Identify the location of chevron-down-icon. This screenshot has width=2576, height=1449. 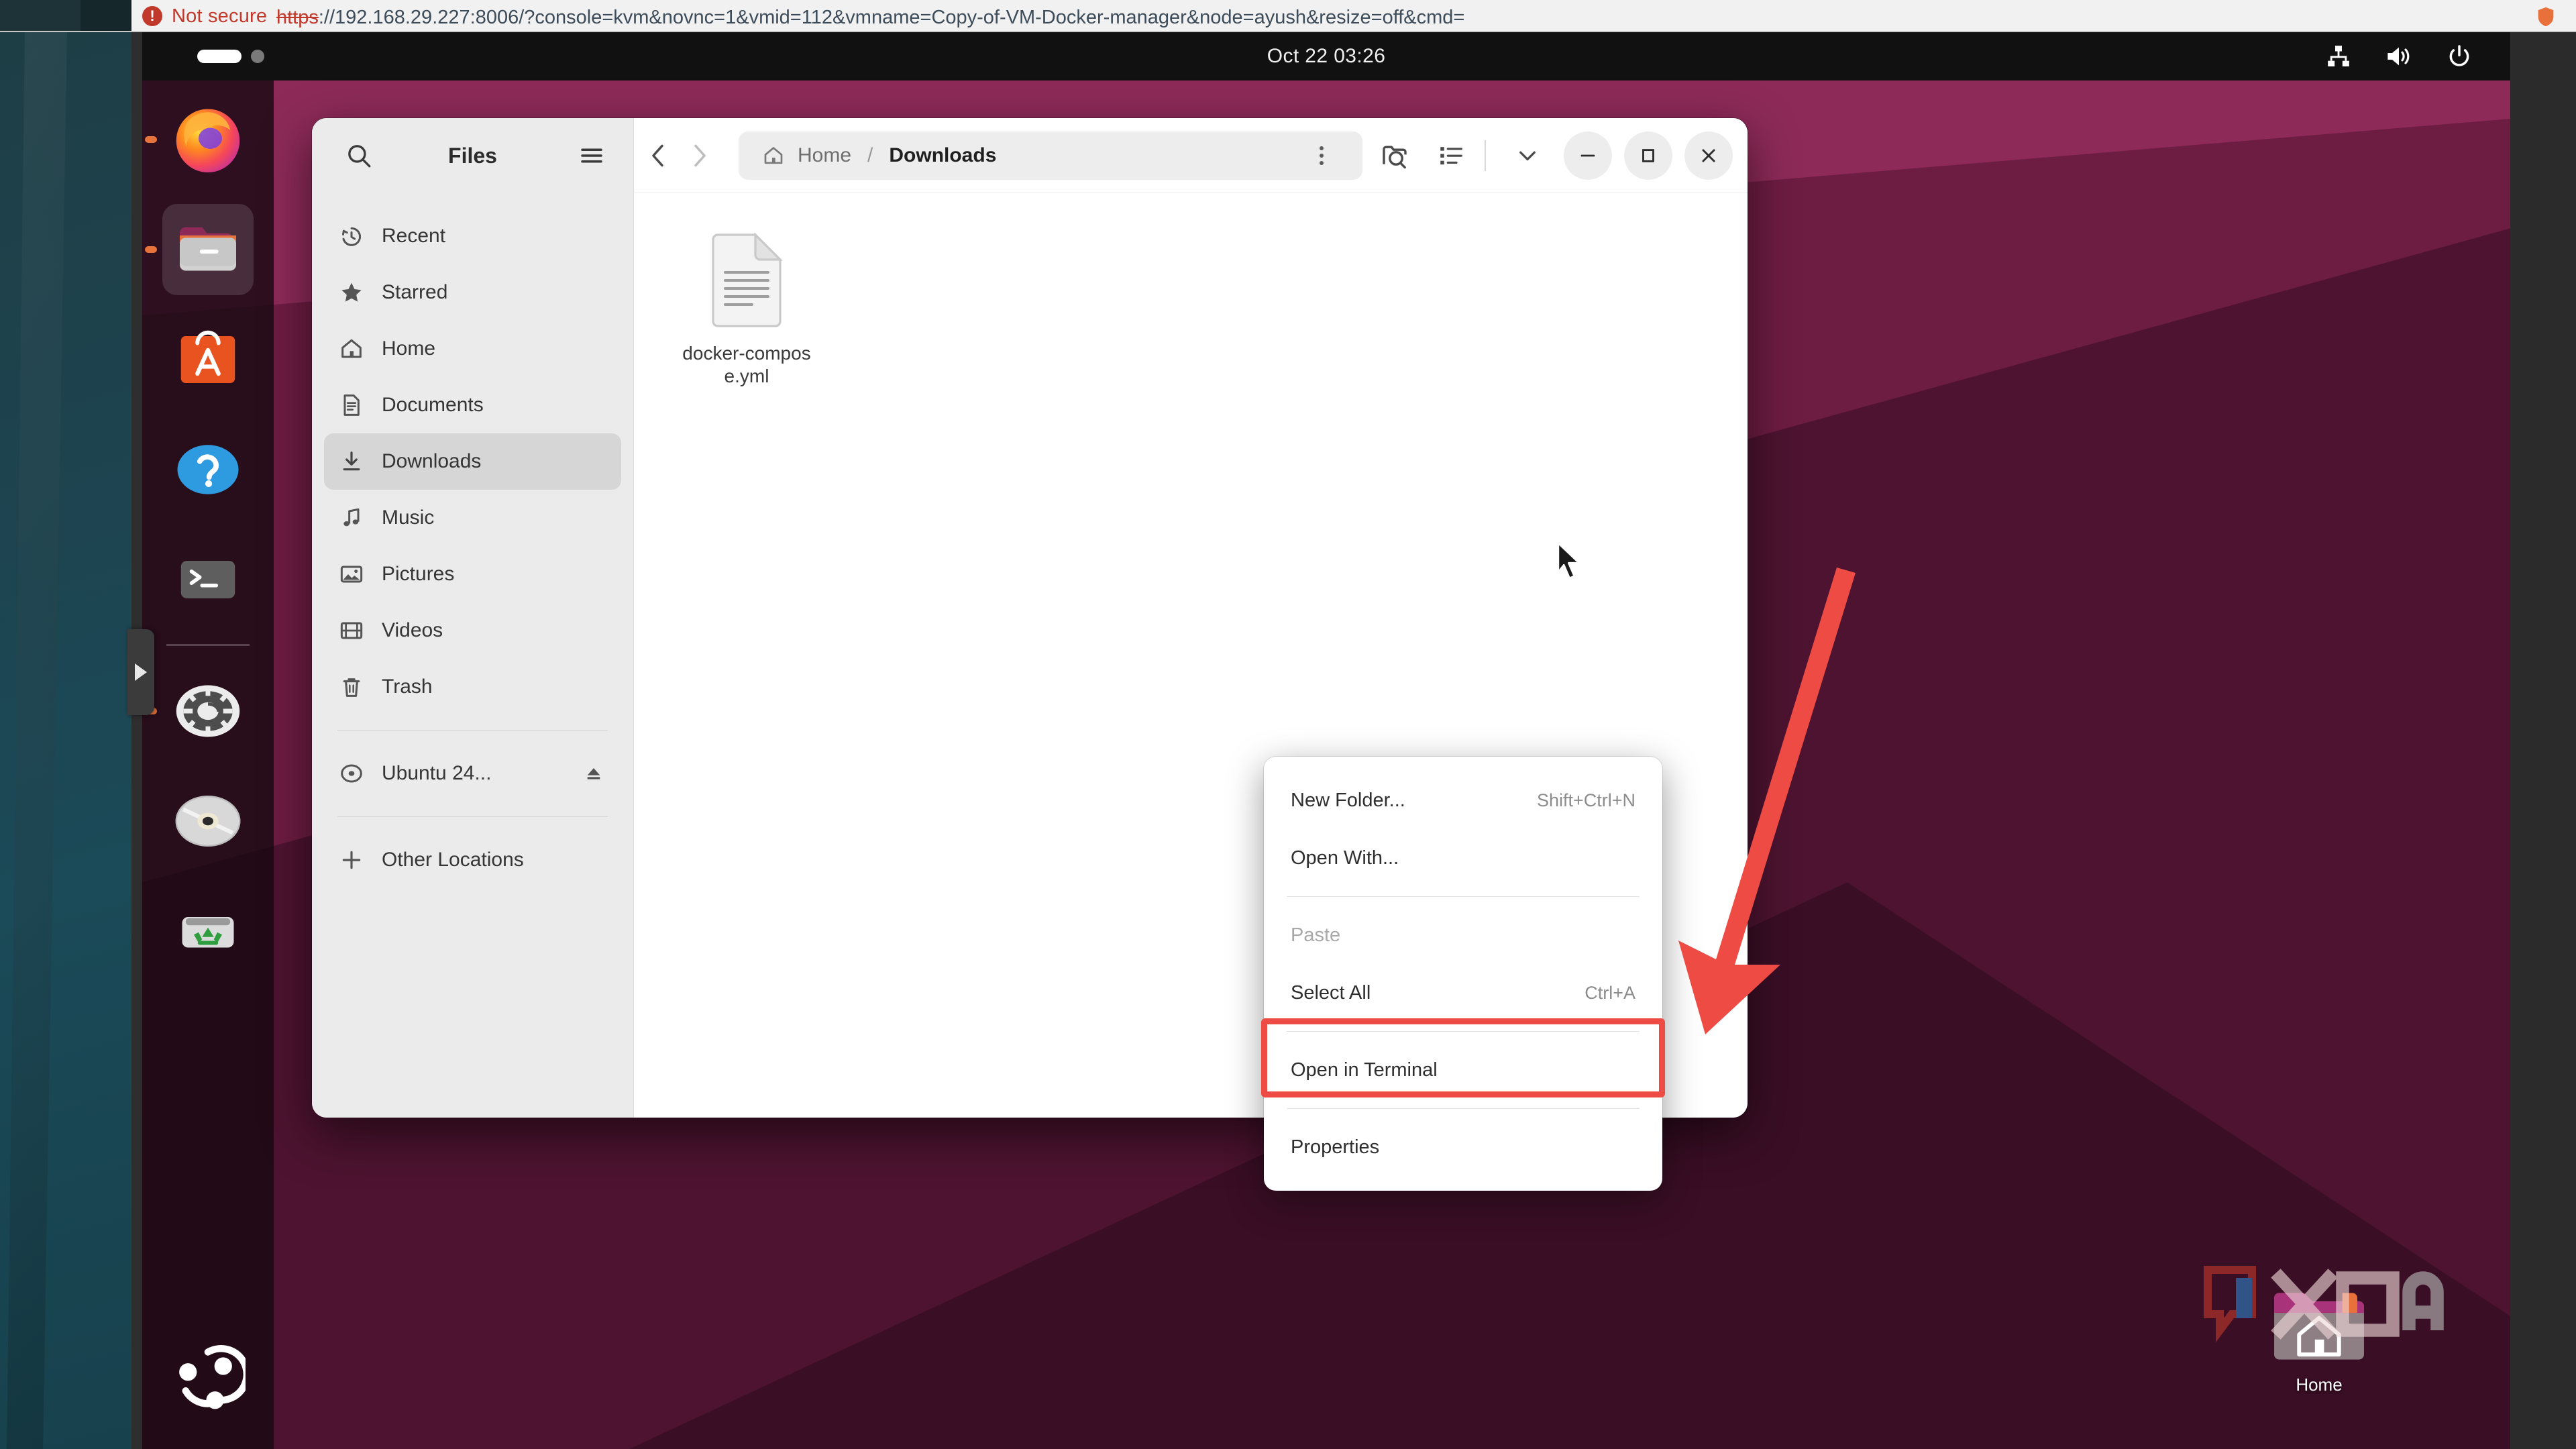
(1527, 155).